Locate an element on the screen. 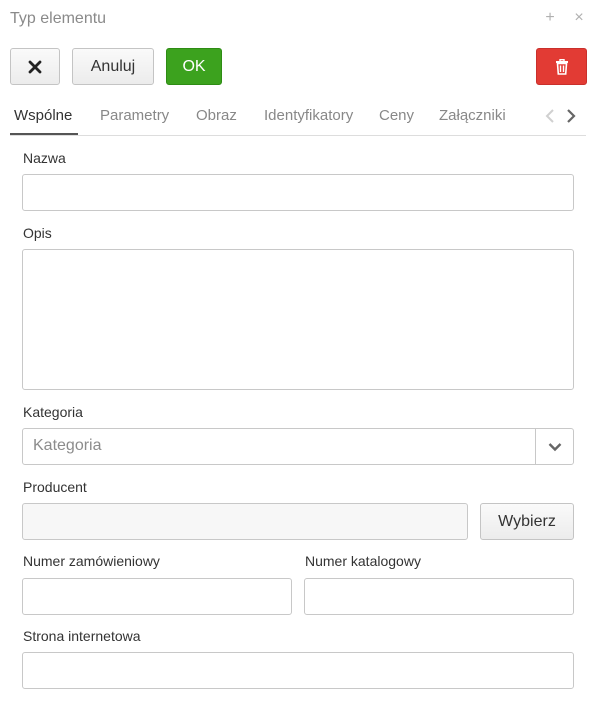 The image size is (596, 709). catalog-number-label: Numer katalogowy is located at coordinates (363, 561).